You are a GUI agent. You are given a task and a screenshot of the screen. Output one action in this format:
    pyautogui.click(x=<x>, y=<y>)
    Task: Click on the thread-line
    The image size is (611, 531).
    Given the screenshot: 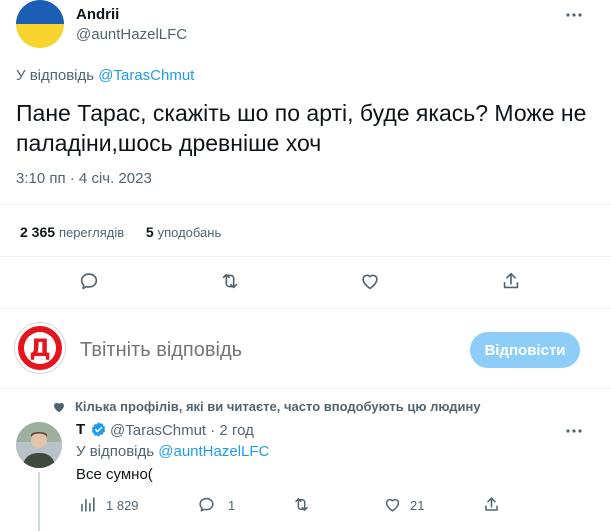 What is the action you would take?
    pyautogui.click(x=39, y=501)
    